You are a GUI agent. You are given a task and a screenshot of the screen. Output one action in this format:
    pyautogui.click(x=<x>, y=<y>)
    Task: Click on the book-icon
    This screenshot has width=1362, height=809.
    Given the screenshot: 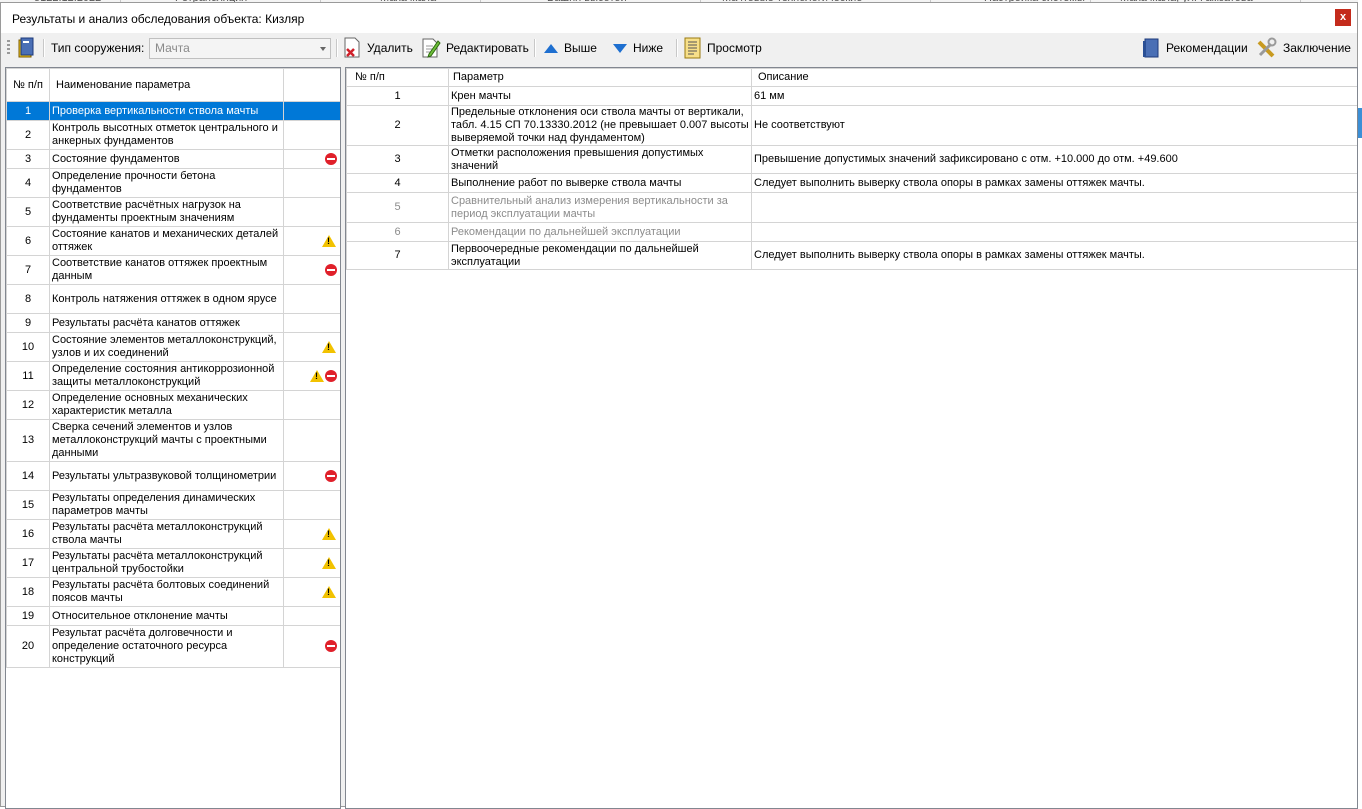 What is the action you would take?
    pyautogui.click(x=1151, y=48)
    